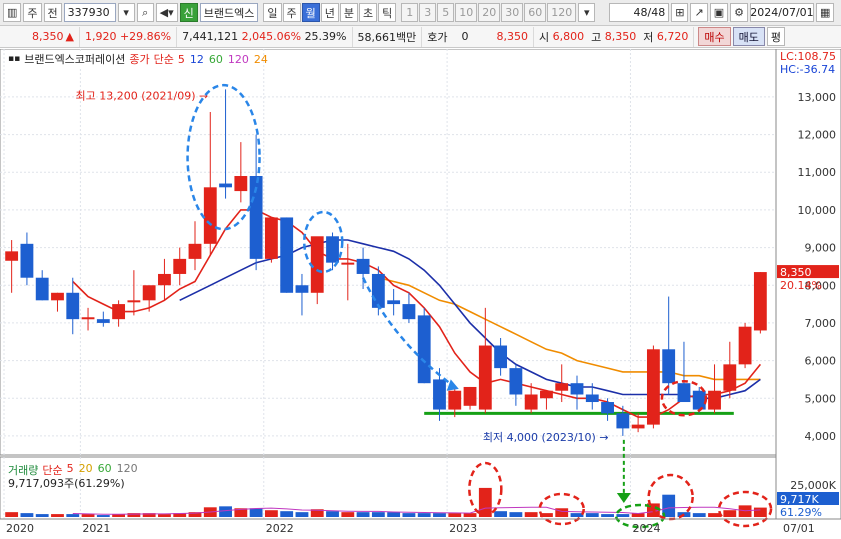  I want to click on stock-name-field: 브랜드엑스, so click(229, 12).